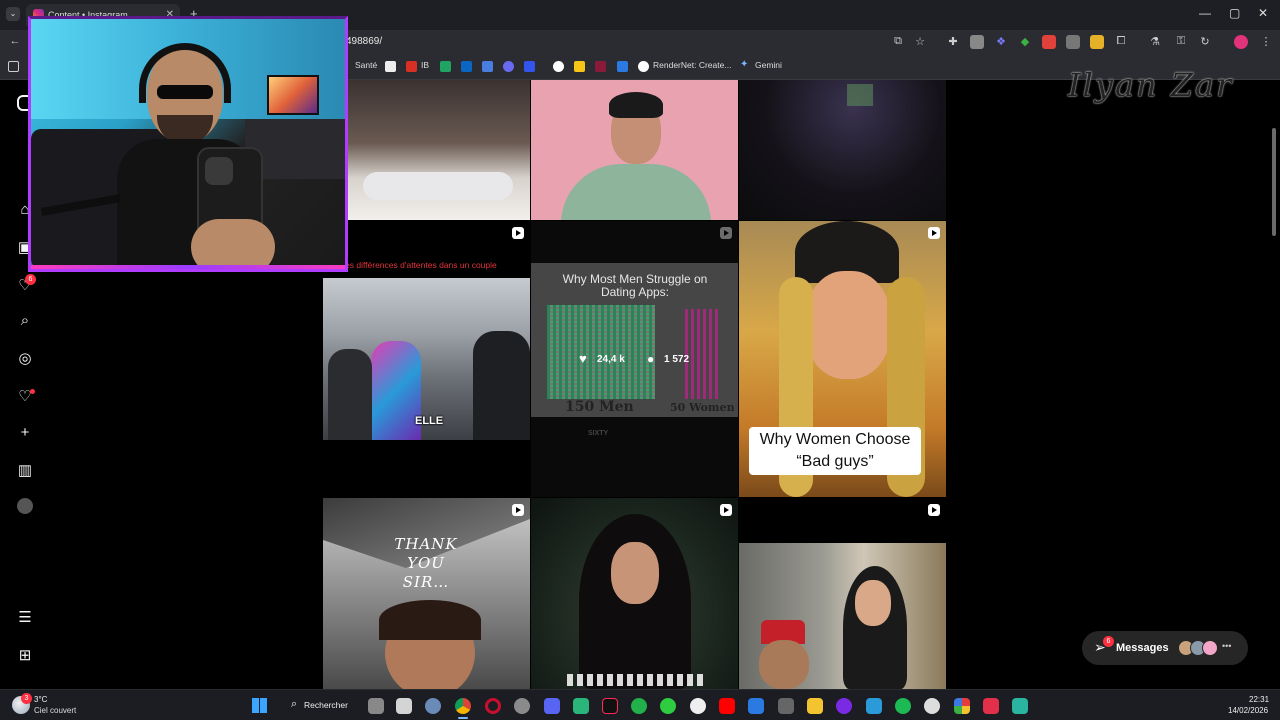 This screenshot has width=1280, height=720. What do you see at coordinates (426, 150) in the screenshot?
I see `post-hands-video` at bounding box center [426, 150].